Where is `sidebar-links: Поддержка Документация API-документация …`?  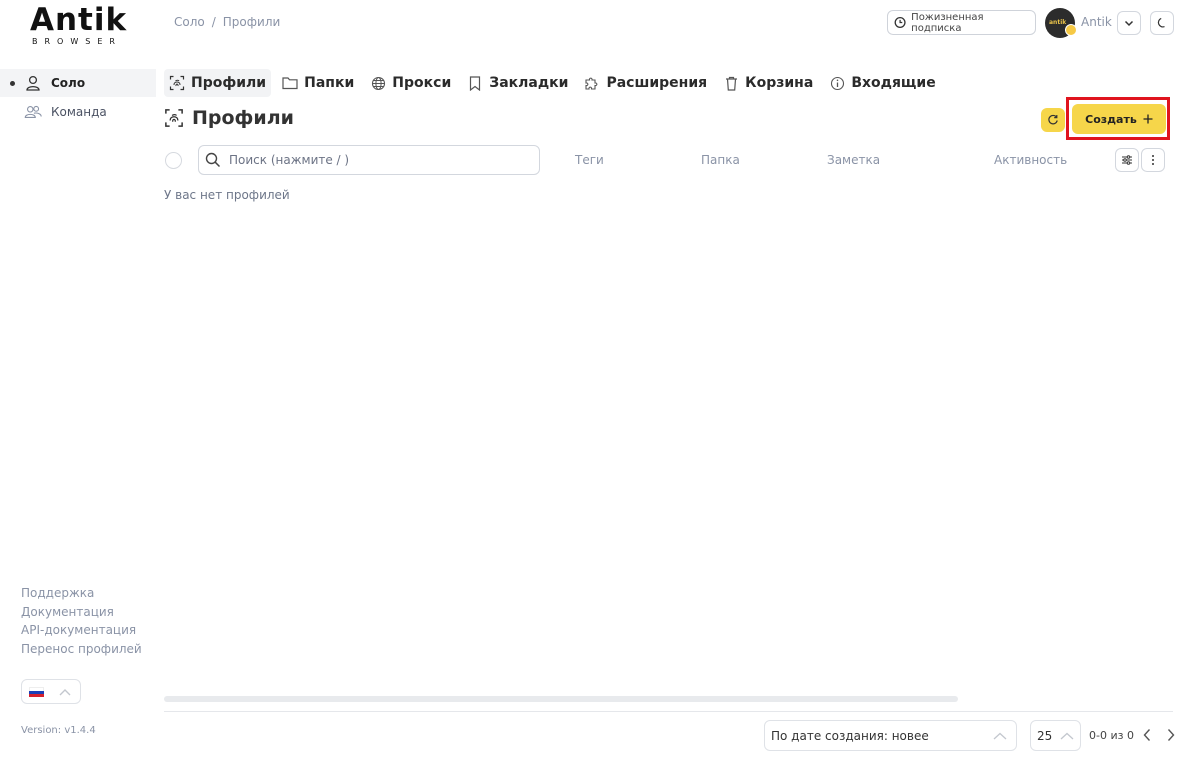 sidebar-links: Поддержка Документация API-документация … is located at coordinates (81, 621).